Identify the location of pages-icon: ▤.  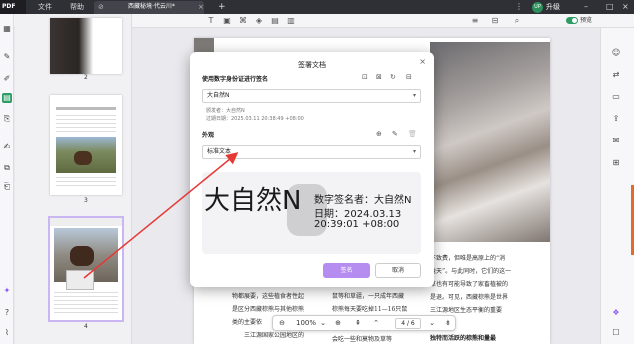
(7, 98).